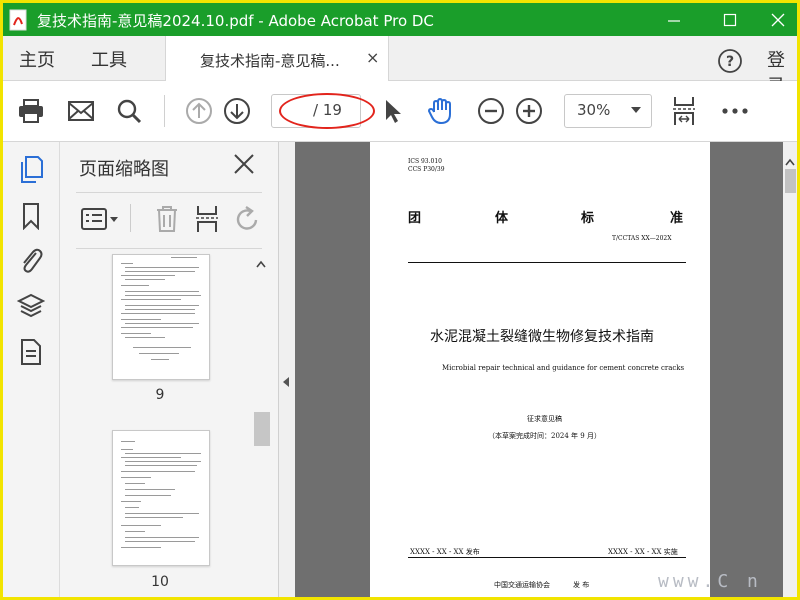 This screenshot has height=600, width=800. I want to click on print-icon, so click(31, 111).